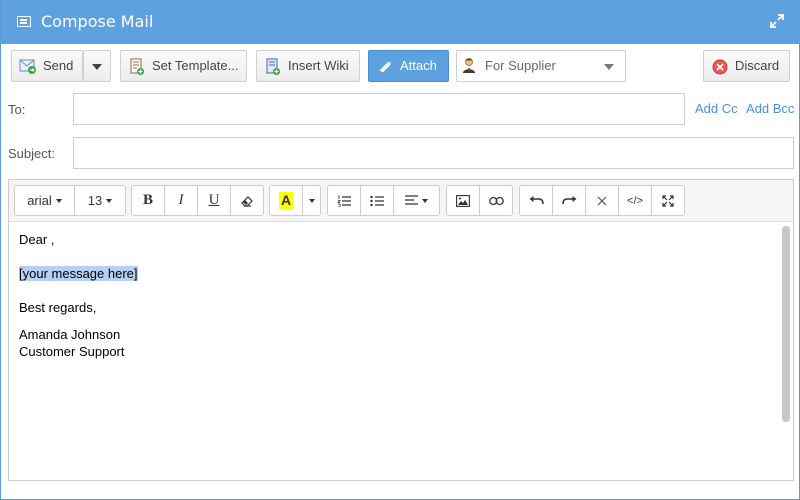 This screenshot has width=800, height=500. What do you see at coordinates (97, 21) in the screenshot?
I see `window-title: Compose Mail` at bounding box center [97, 21].